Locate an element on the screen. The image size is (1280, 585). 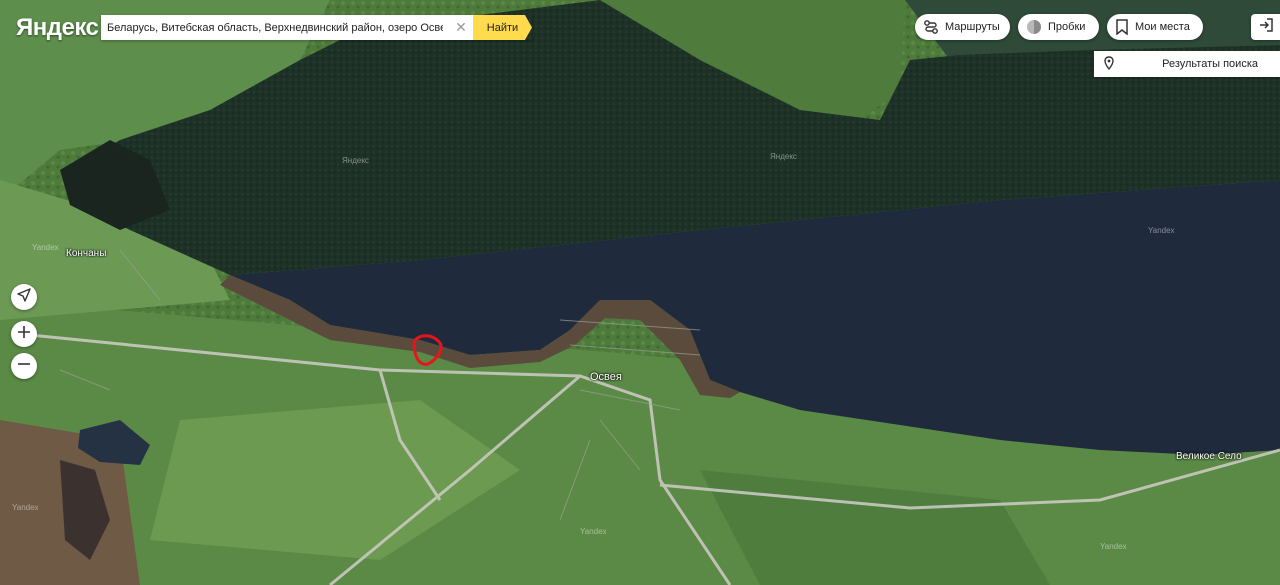
logout-icon is located at coordinates (1266, 27).